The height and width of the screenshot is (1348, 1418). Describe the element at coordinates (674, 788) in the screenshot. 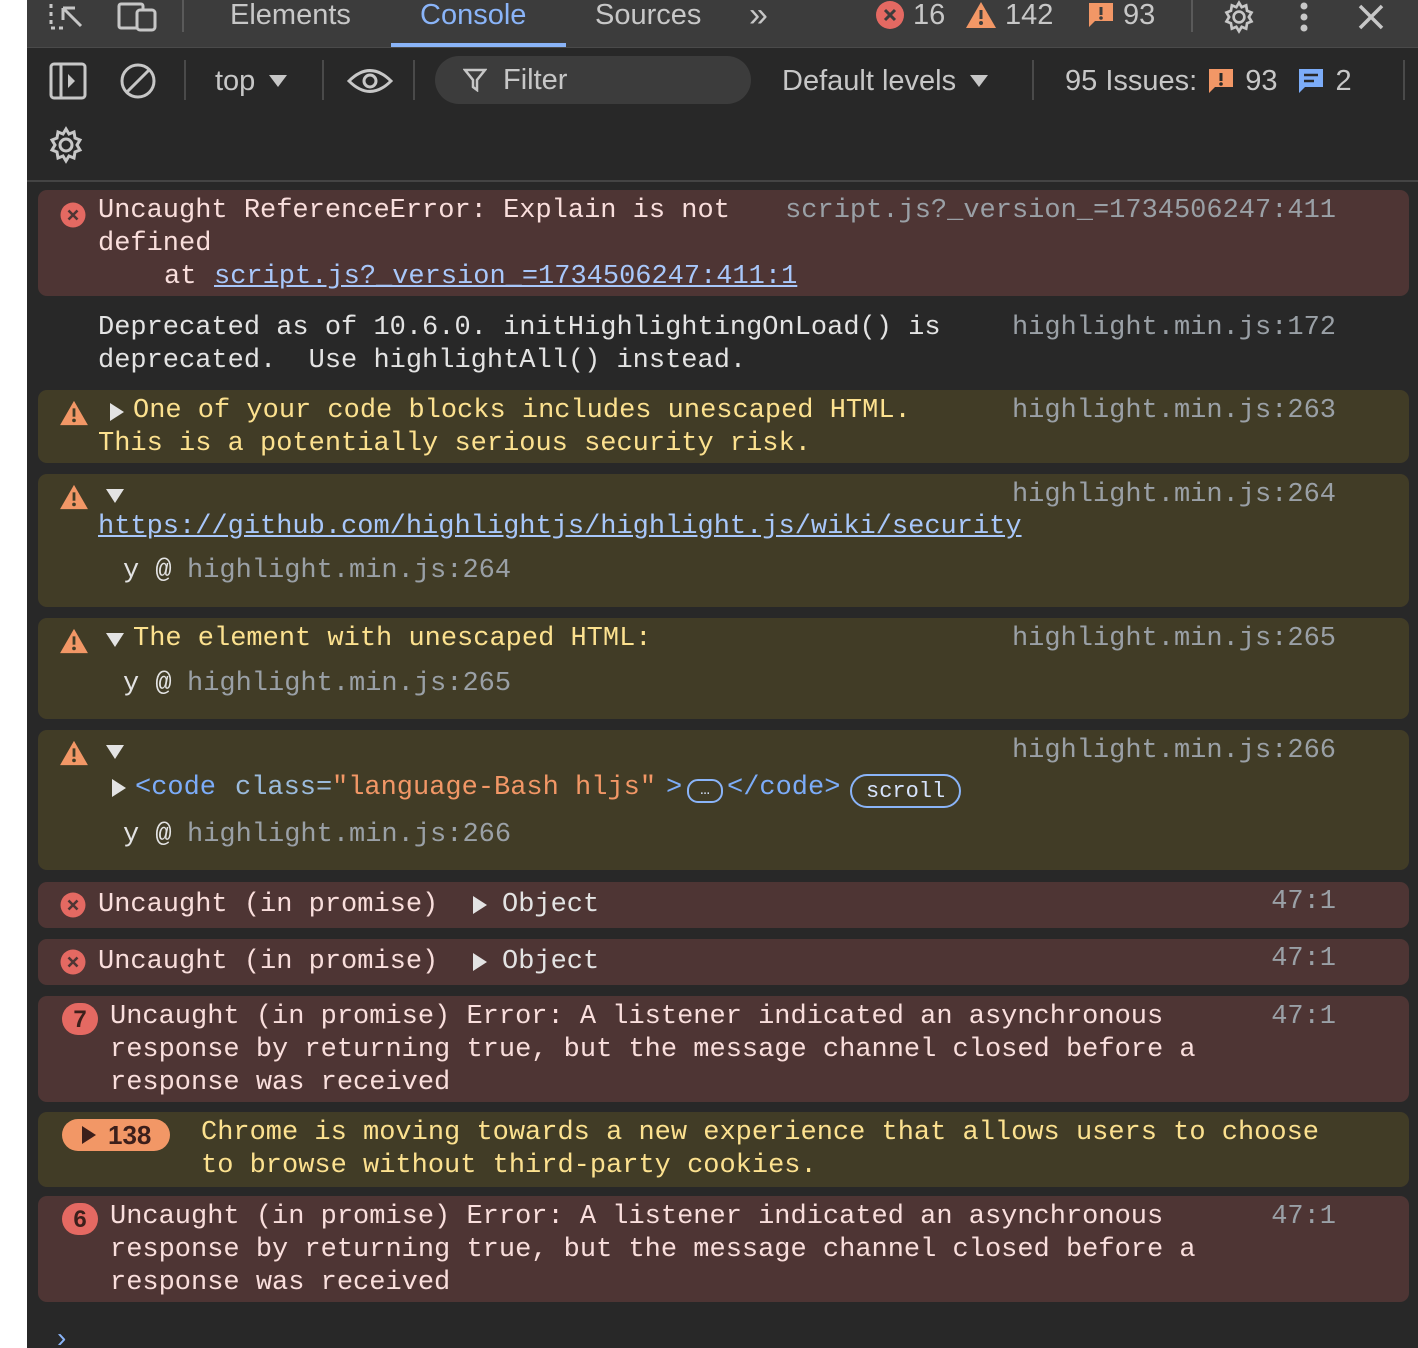

I see `code-close-angle: >` at that location.